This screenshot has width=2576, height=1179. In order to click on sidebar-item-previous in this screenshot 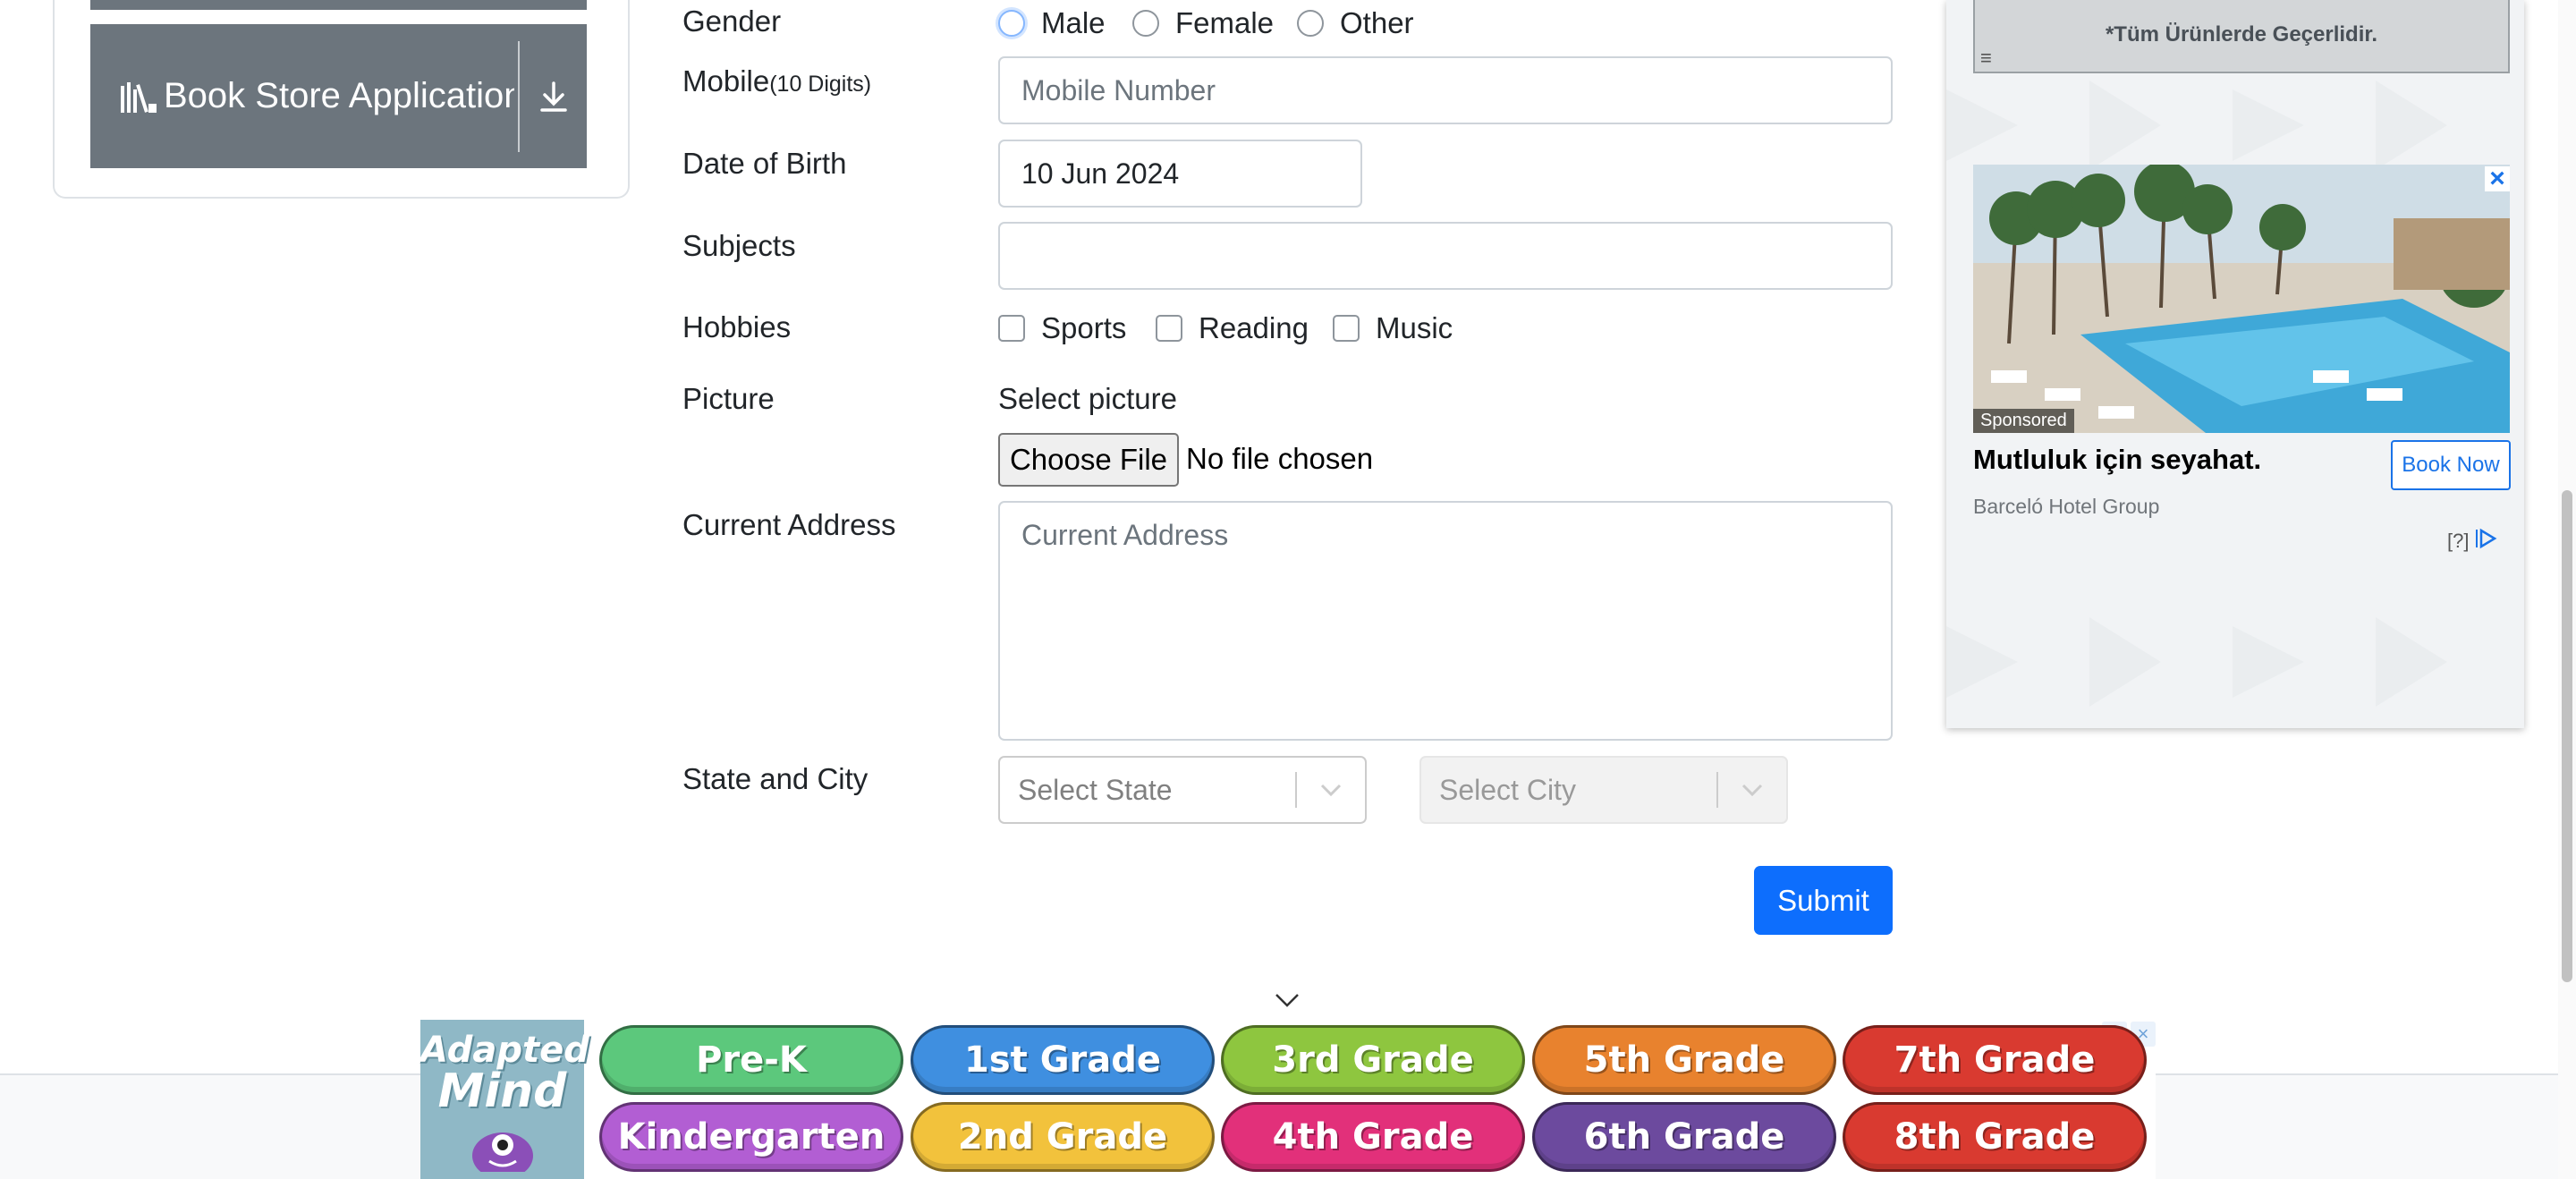, I will do `click(338, 5)`.